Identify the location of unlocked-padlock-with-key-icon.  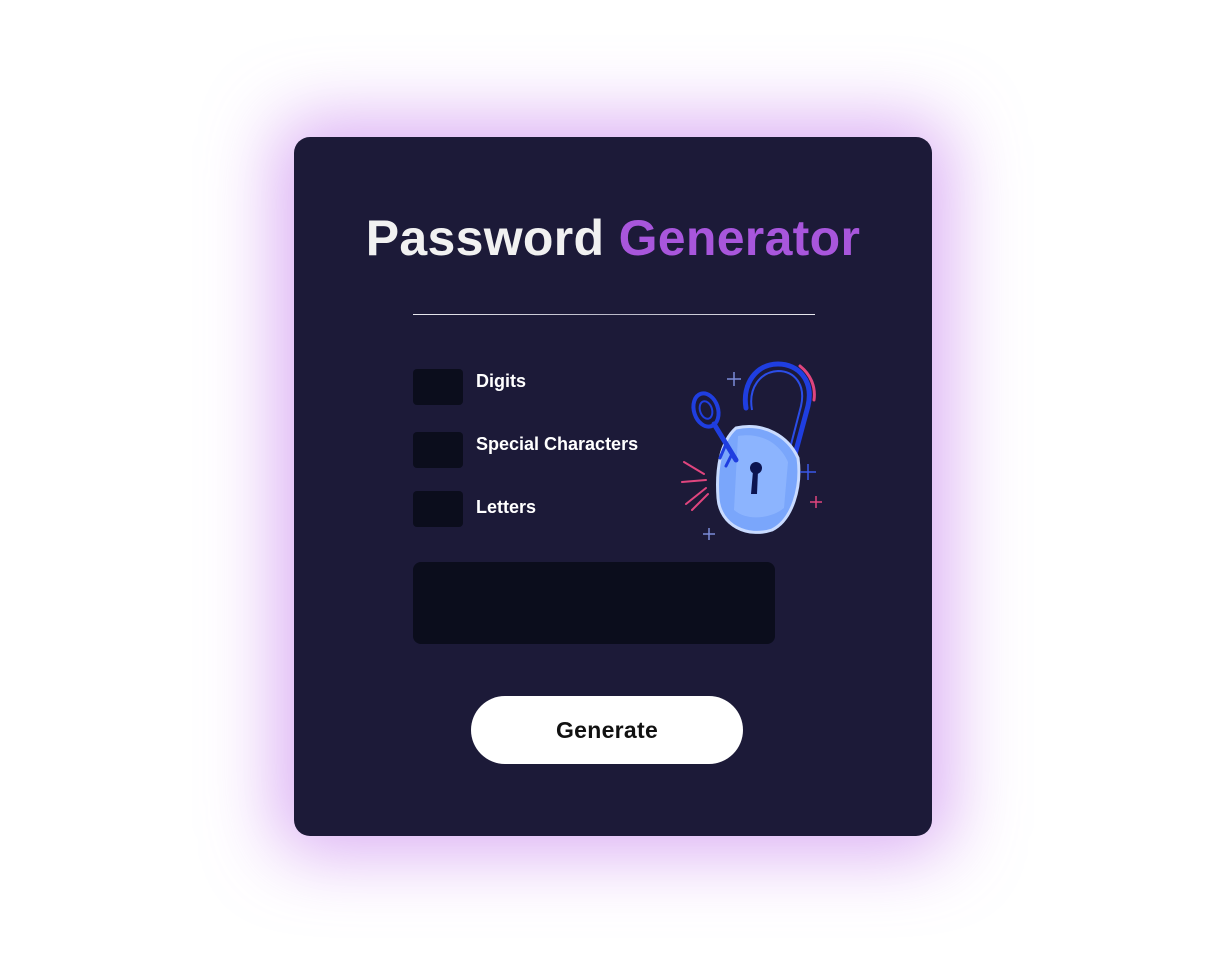
(751, 450).